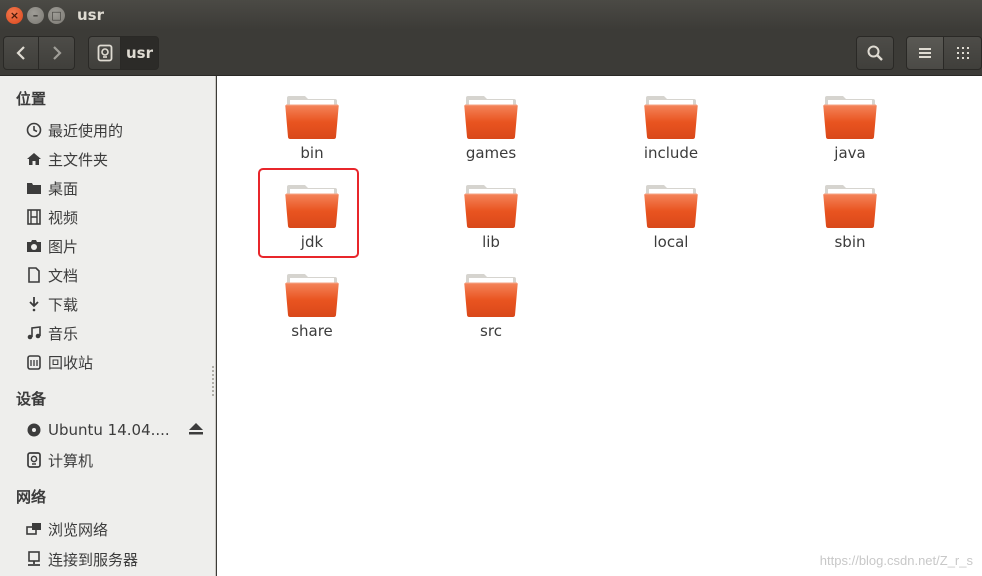 The image size is (982, 576). I want to click on sidebar-item-label: 计算机, so click(71, 460).